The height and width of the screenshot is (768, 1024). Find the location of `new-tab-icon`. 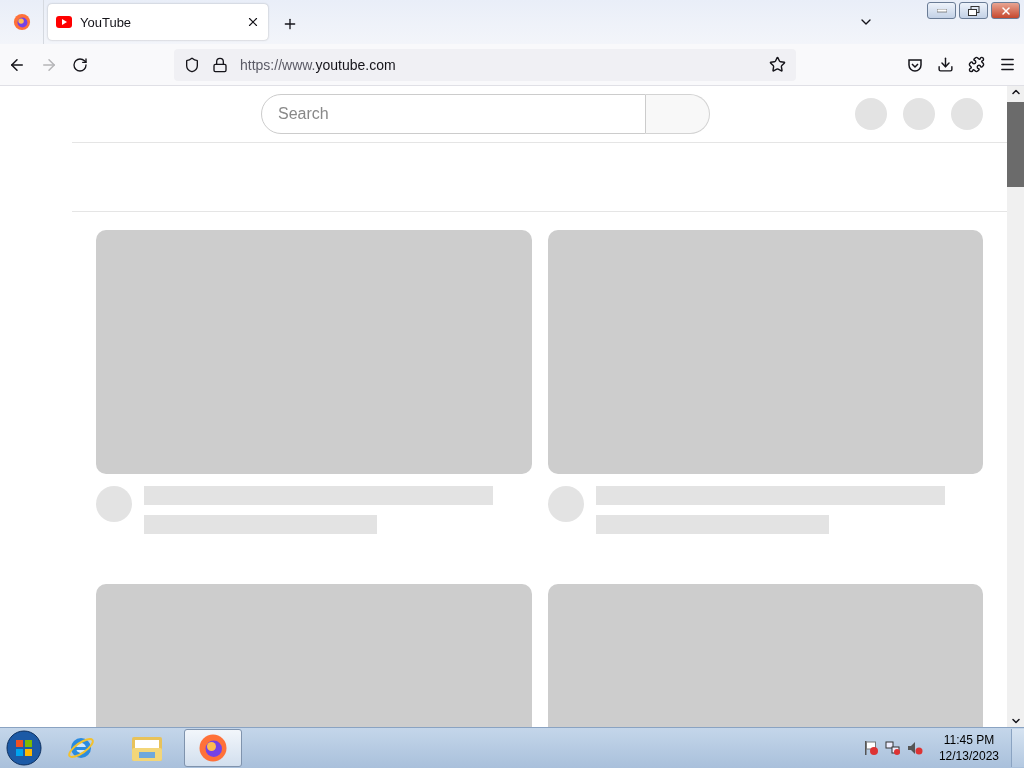

new-tab-icon is located at coordinates (290, 24).